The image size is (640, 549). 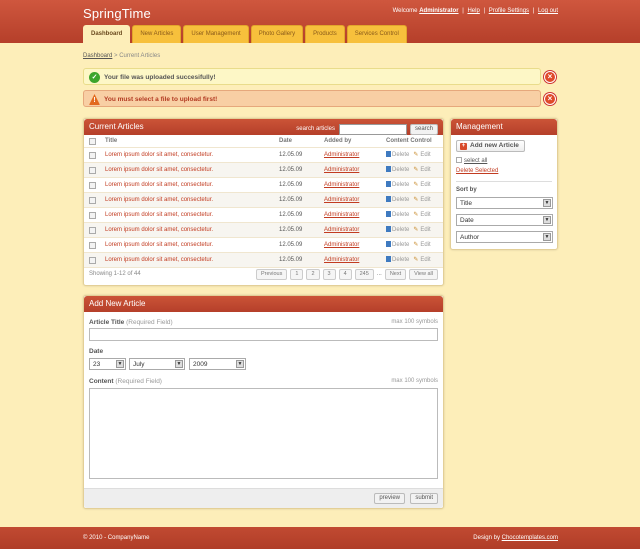 What do you see at coordinates (107, 364) in the screenshot?
I see `day-select: 23 ▼` at bounding box center [107, 364].